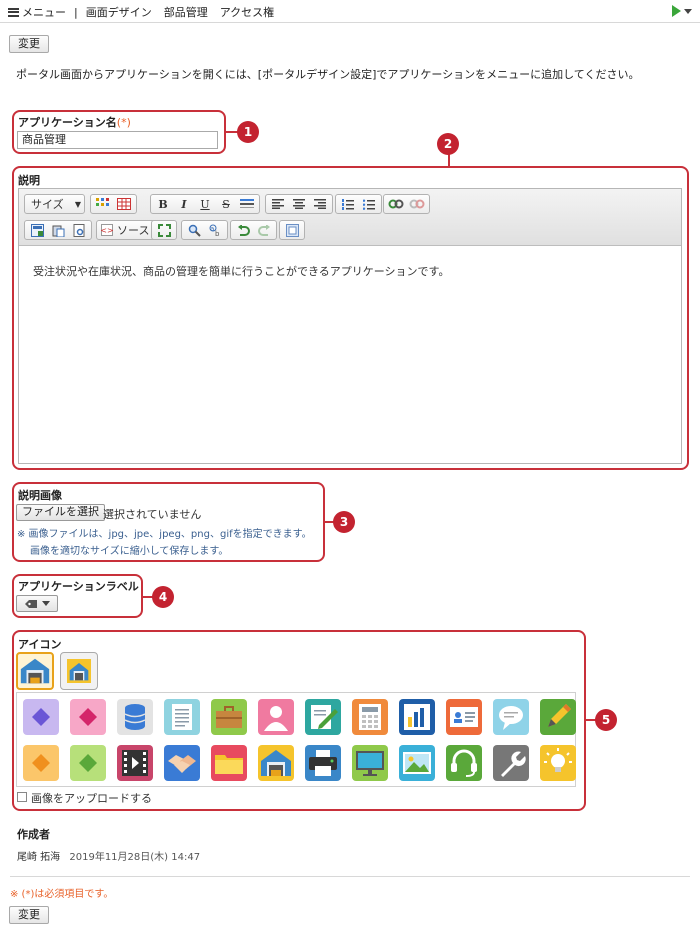  Describe the element at coordinates (41, 717) in the screenshot. I see `diamond-purple-icon` at that location.